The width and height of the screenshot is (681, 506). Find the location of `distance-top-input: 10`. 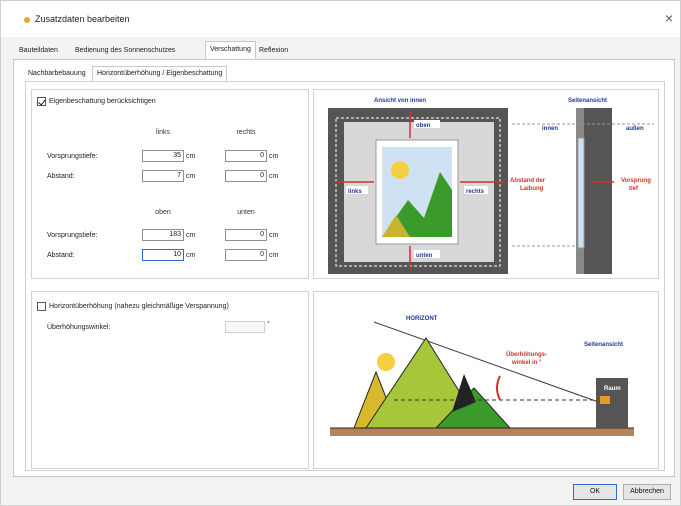

distance-top-input: 10 is located at coordinates (163, 255).